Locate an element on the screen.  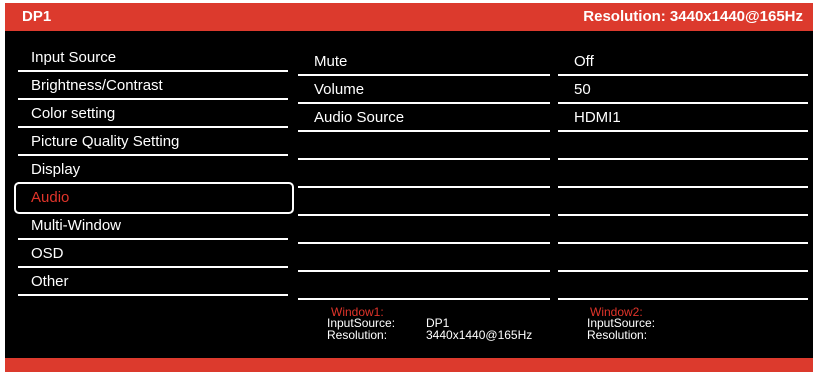
menu-item-picture-quality-setting: Picture Quality Setting is located at coordinates (153, 142).